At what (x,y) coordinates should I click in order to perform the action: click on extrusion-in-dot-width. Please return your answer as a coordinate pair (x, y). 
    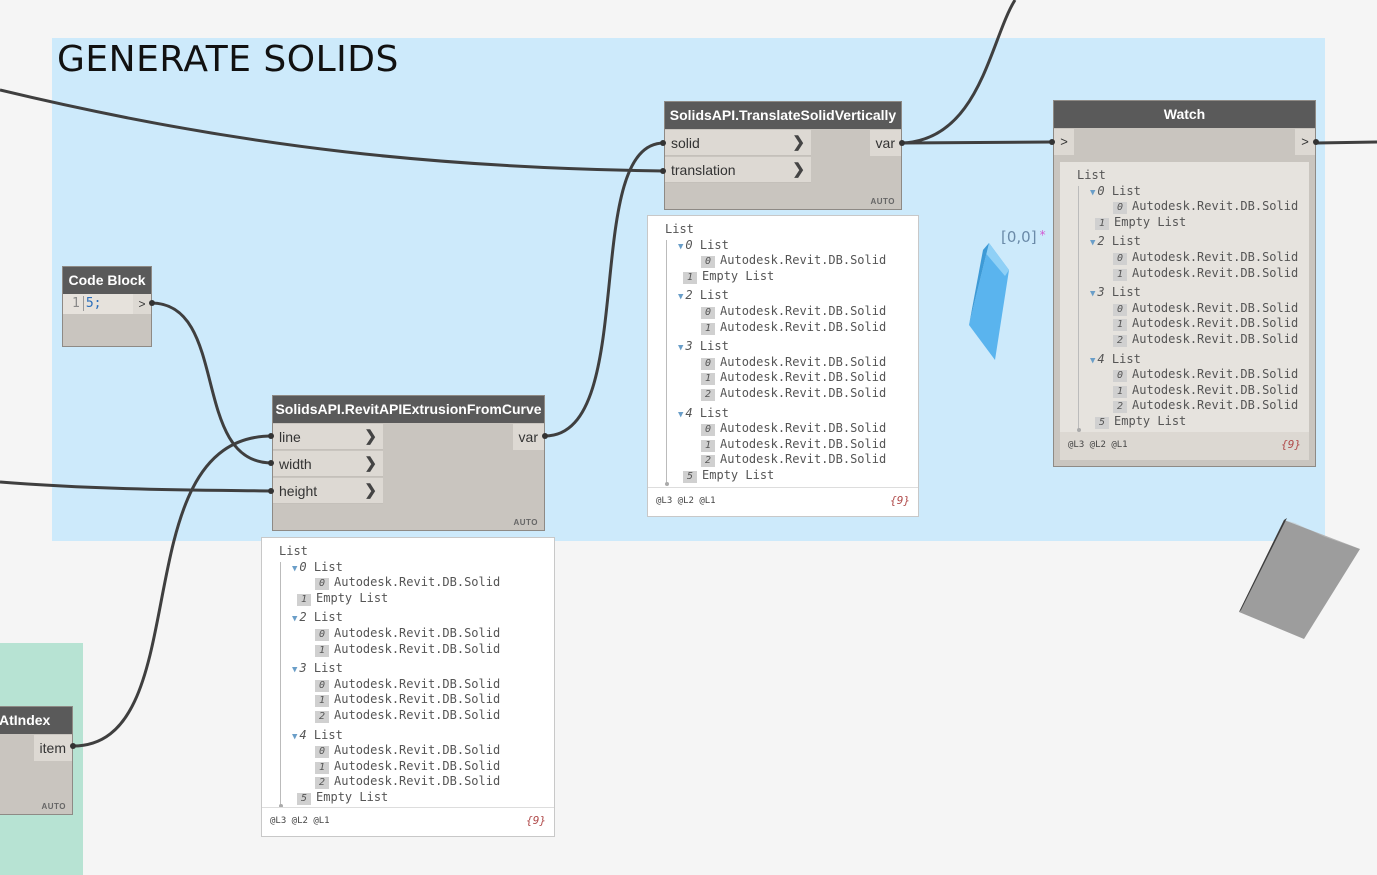
    Looking at the image, I should click on (271, 463).